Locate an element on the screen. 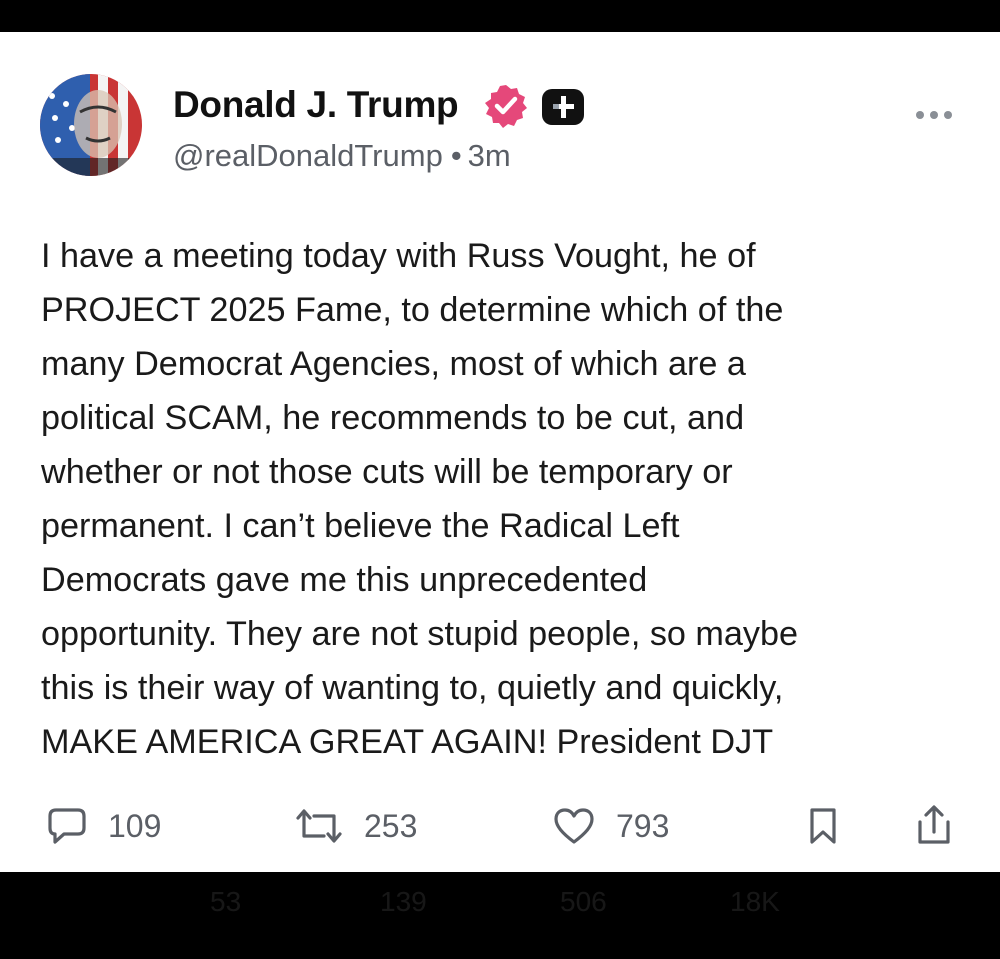 The width and height of the screenshot is (1000, 959). share-button is located at coordinates (934, 826).